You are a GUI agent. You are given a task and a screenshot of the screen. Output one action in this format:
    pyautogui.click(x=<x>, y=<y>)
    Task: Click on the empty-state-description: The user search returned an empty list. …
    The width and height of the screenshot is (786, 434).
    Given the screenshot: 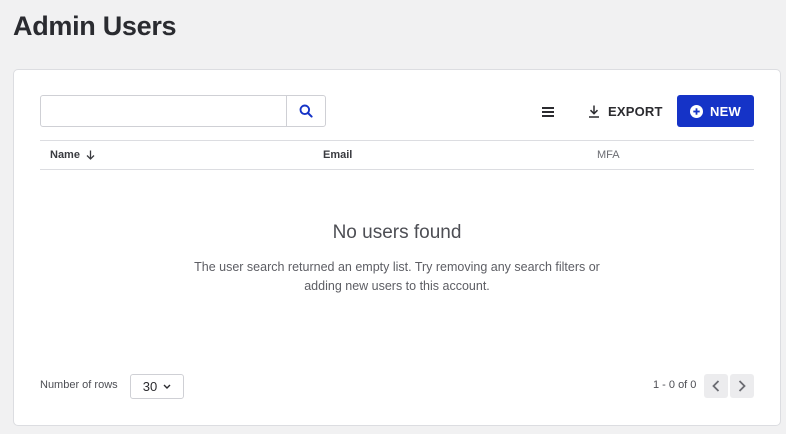 What is the action you would take?
    pyautogui.click(x=397, y=276)
    